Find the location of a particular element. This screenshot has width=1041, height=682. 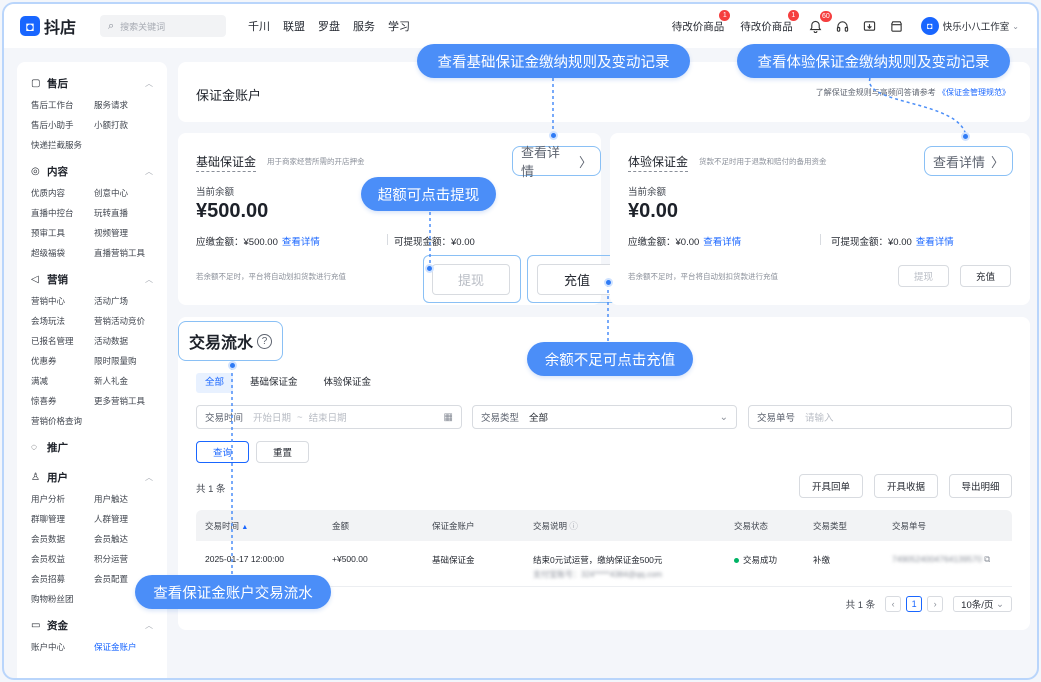

sidebar-item: 会员触达 is located at coordinates (129, 539).